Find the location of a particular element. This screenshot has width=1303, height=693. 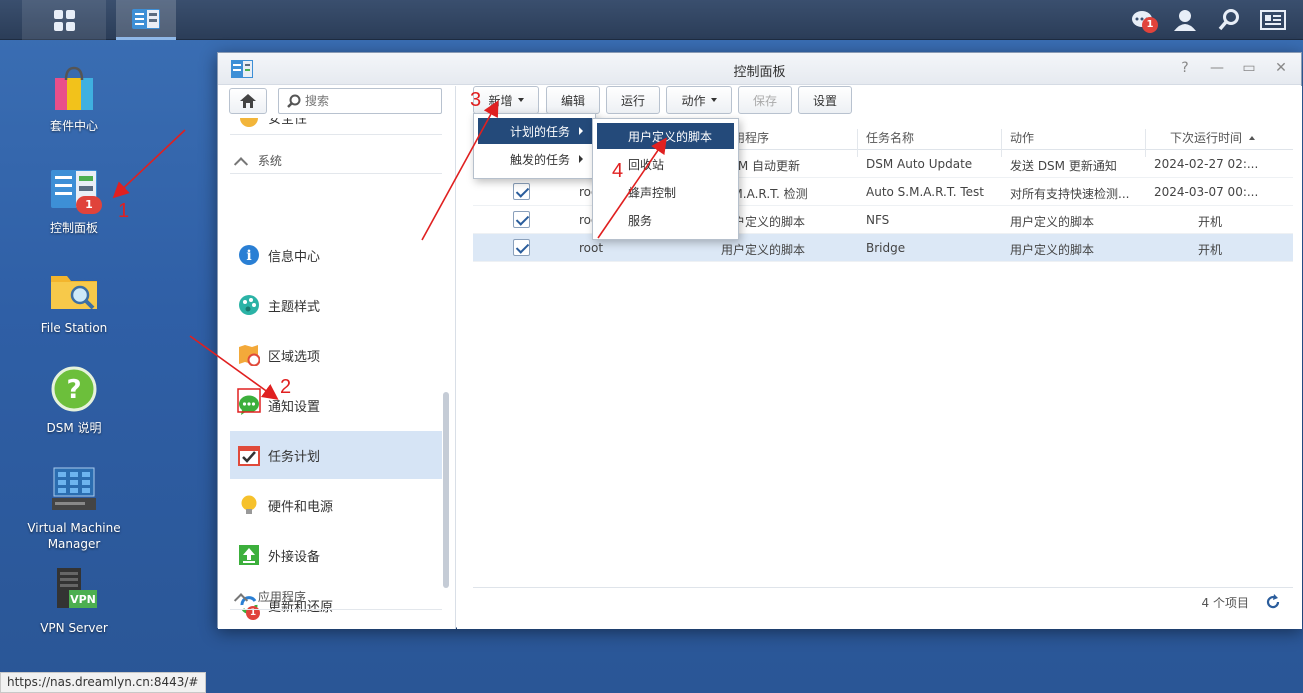

sidebar-item-notification: 通知设置 is located at coordinates (336, 405).